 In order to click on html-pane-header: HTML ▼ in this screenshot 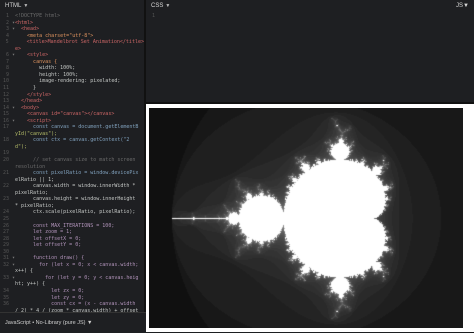, I will do `click(72, 6)`.